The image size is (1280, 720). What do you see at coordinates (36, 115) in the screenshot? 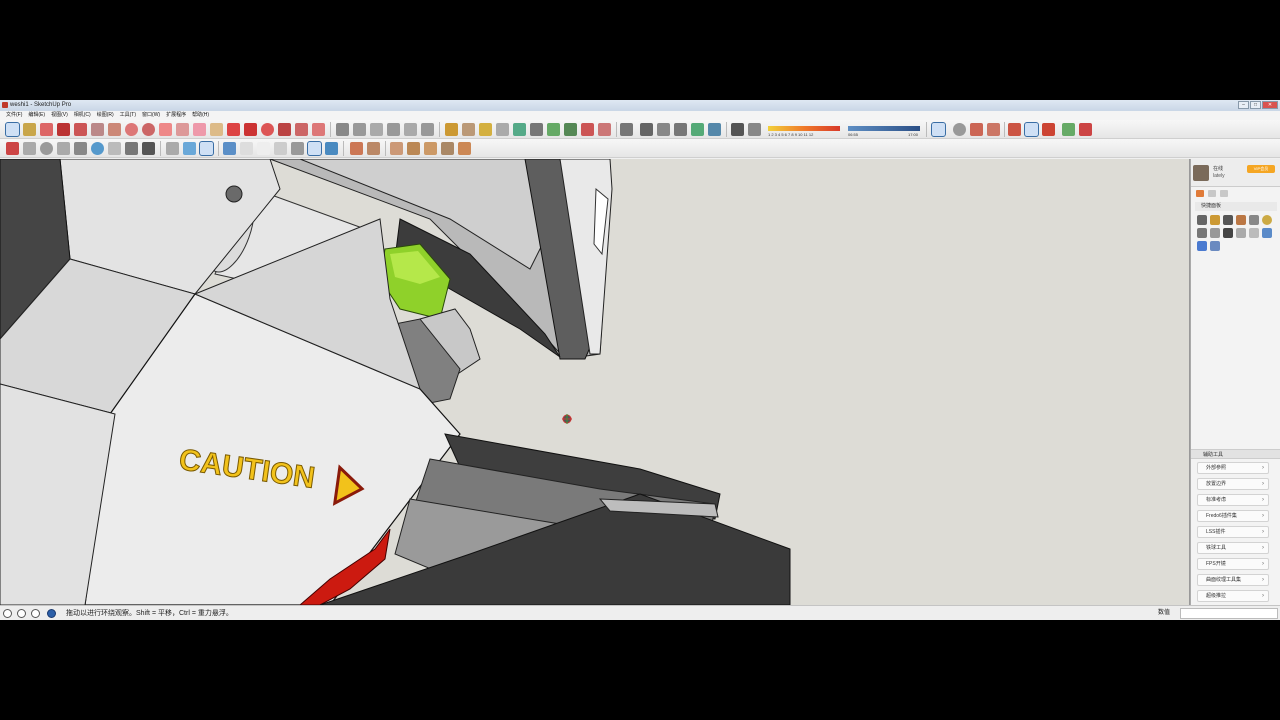
I see `menu-edit: 编辑(E)` at bounding box center [36, 115].